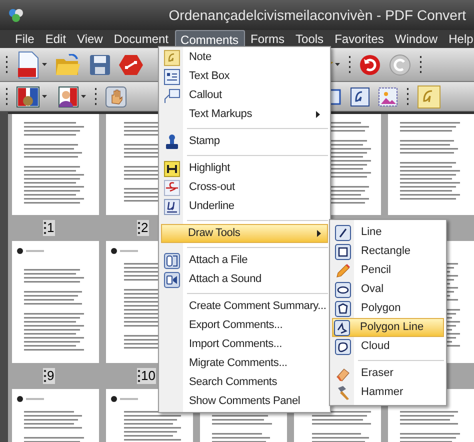 The image size is (474, 442). I want to click on menu-item: Favorites, so click(359, 39).